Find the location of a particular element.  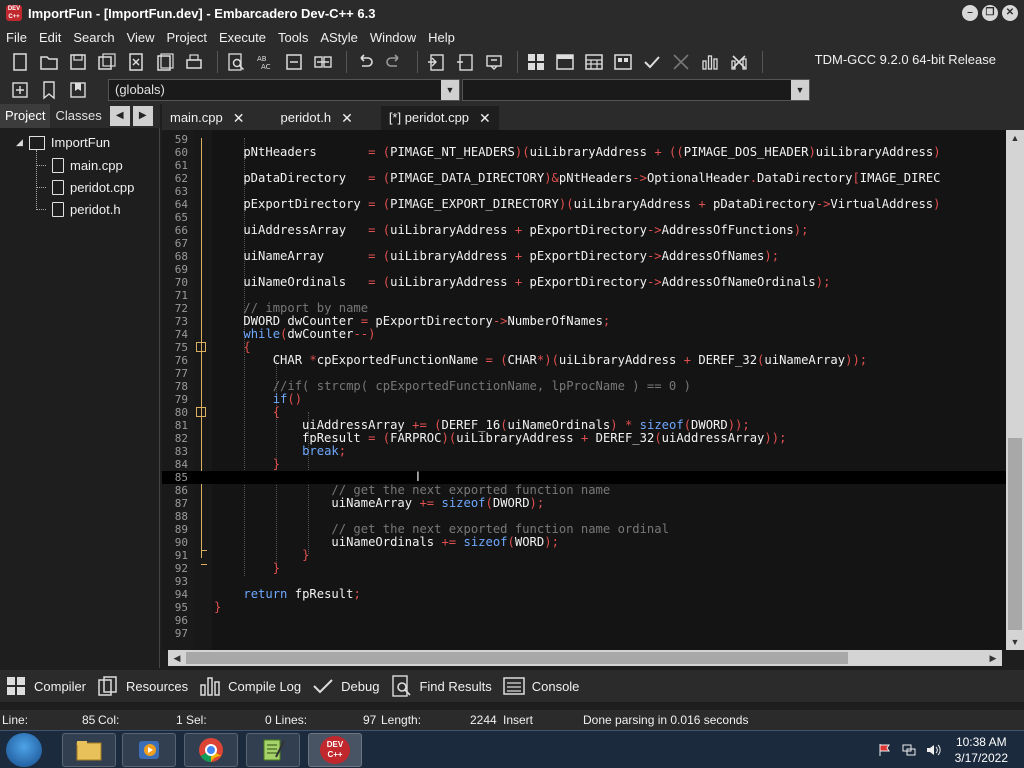

tree-item-file: main.cpp is located at coordinates (87, 165).